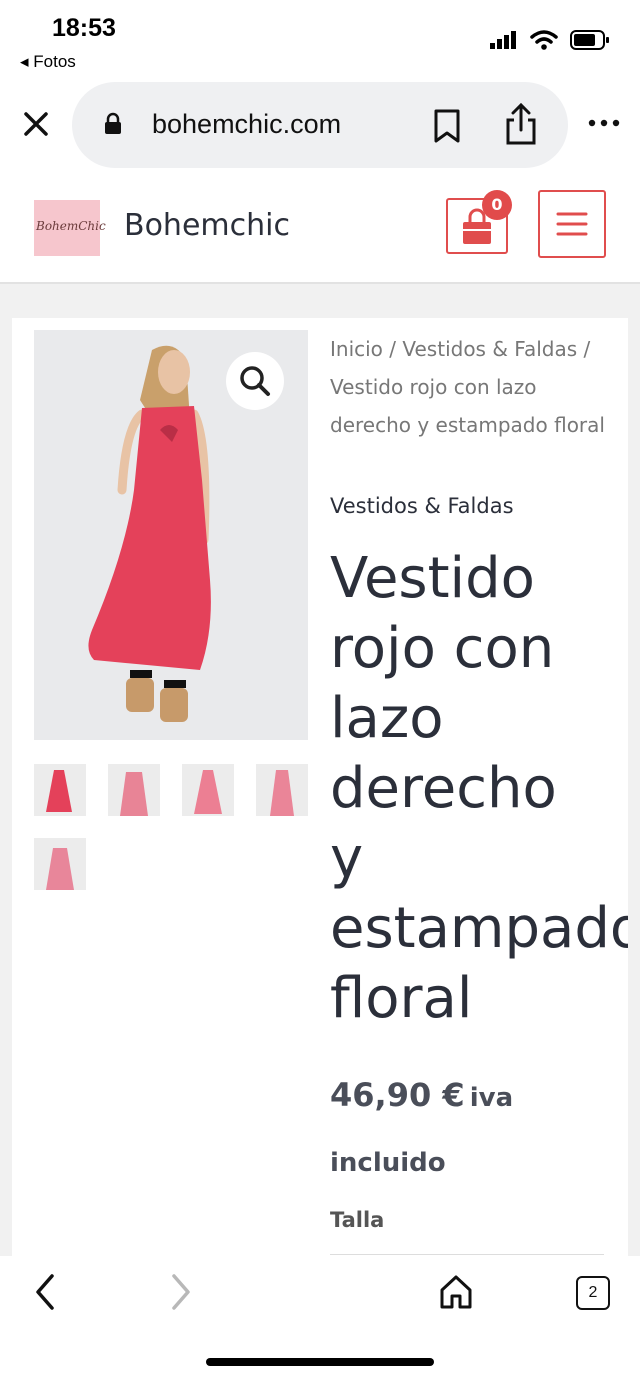 The image size is (640, 1384). Describe the element at coordinates (589, 40) in the screenshot. I see `battery-icon` at that location.